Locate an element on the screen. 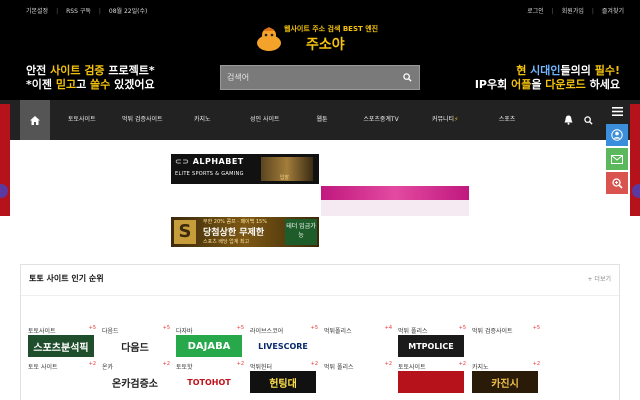  quick-search-button is located at coordinates (617, 183).